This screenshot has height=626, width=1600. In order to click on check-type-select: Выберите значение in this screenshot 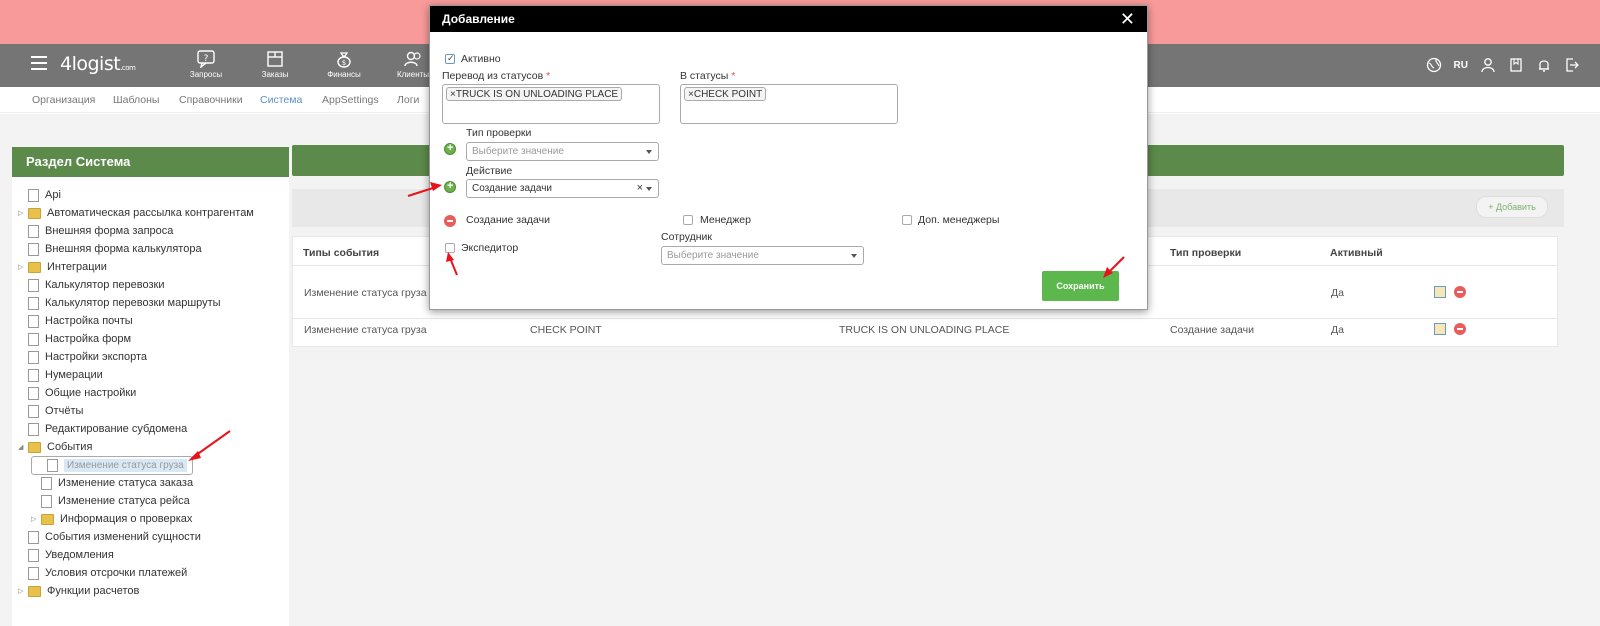, I will do `click(562, 151)`.